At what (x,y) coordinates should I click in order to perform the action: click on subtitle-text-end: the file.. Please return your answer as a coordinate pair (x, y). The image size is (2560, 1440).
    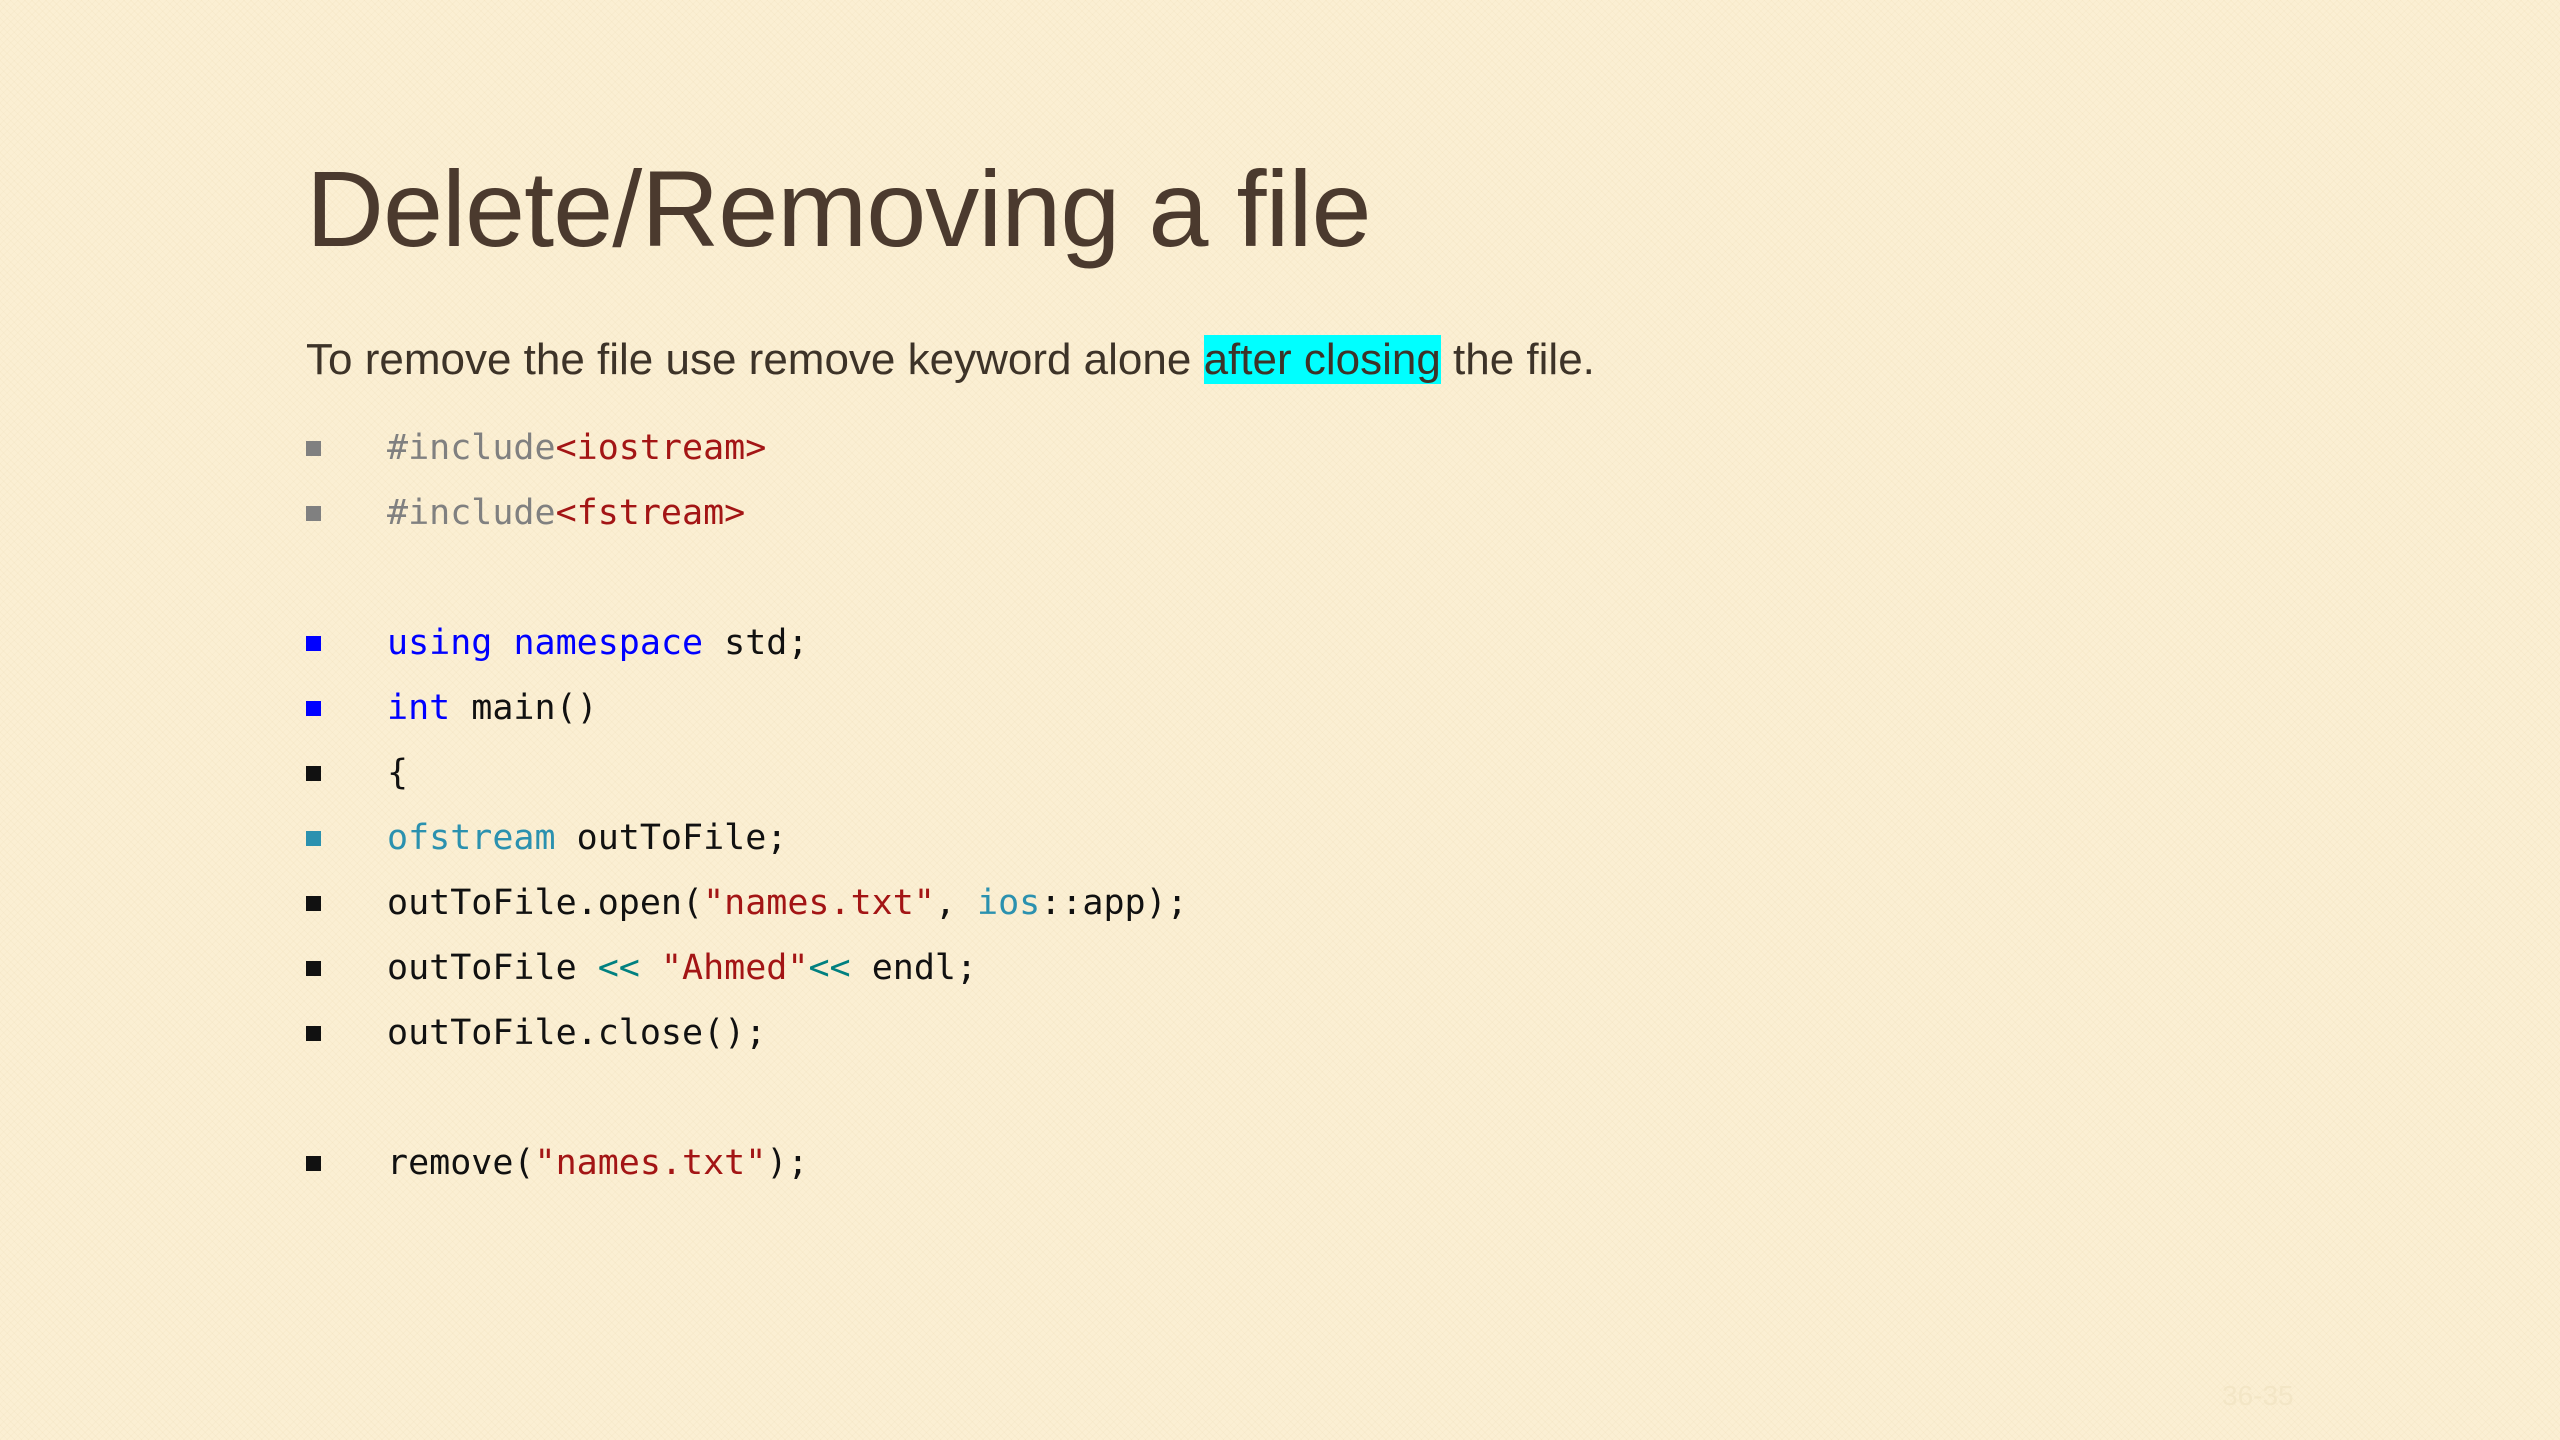
    Looking at the image, I should click on (1517, 359).